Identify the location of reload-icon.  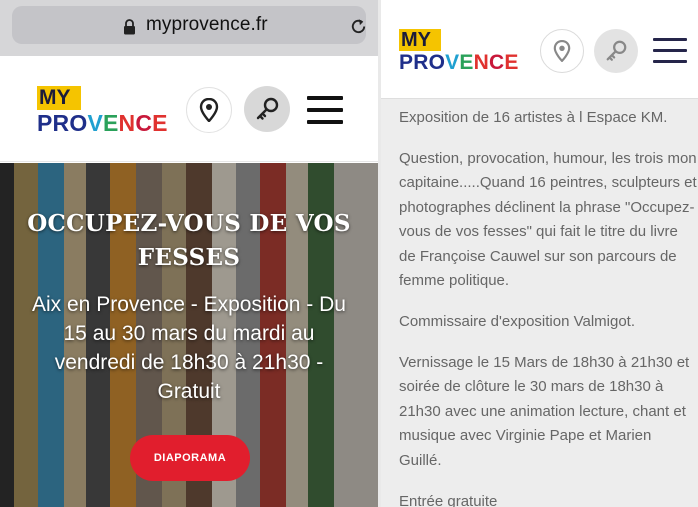
(358, 26).